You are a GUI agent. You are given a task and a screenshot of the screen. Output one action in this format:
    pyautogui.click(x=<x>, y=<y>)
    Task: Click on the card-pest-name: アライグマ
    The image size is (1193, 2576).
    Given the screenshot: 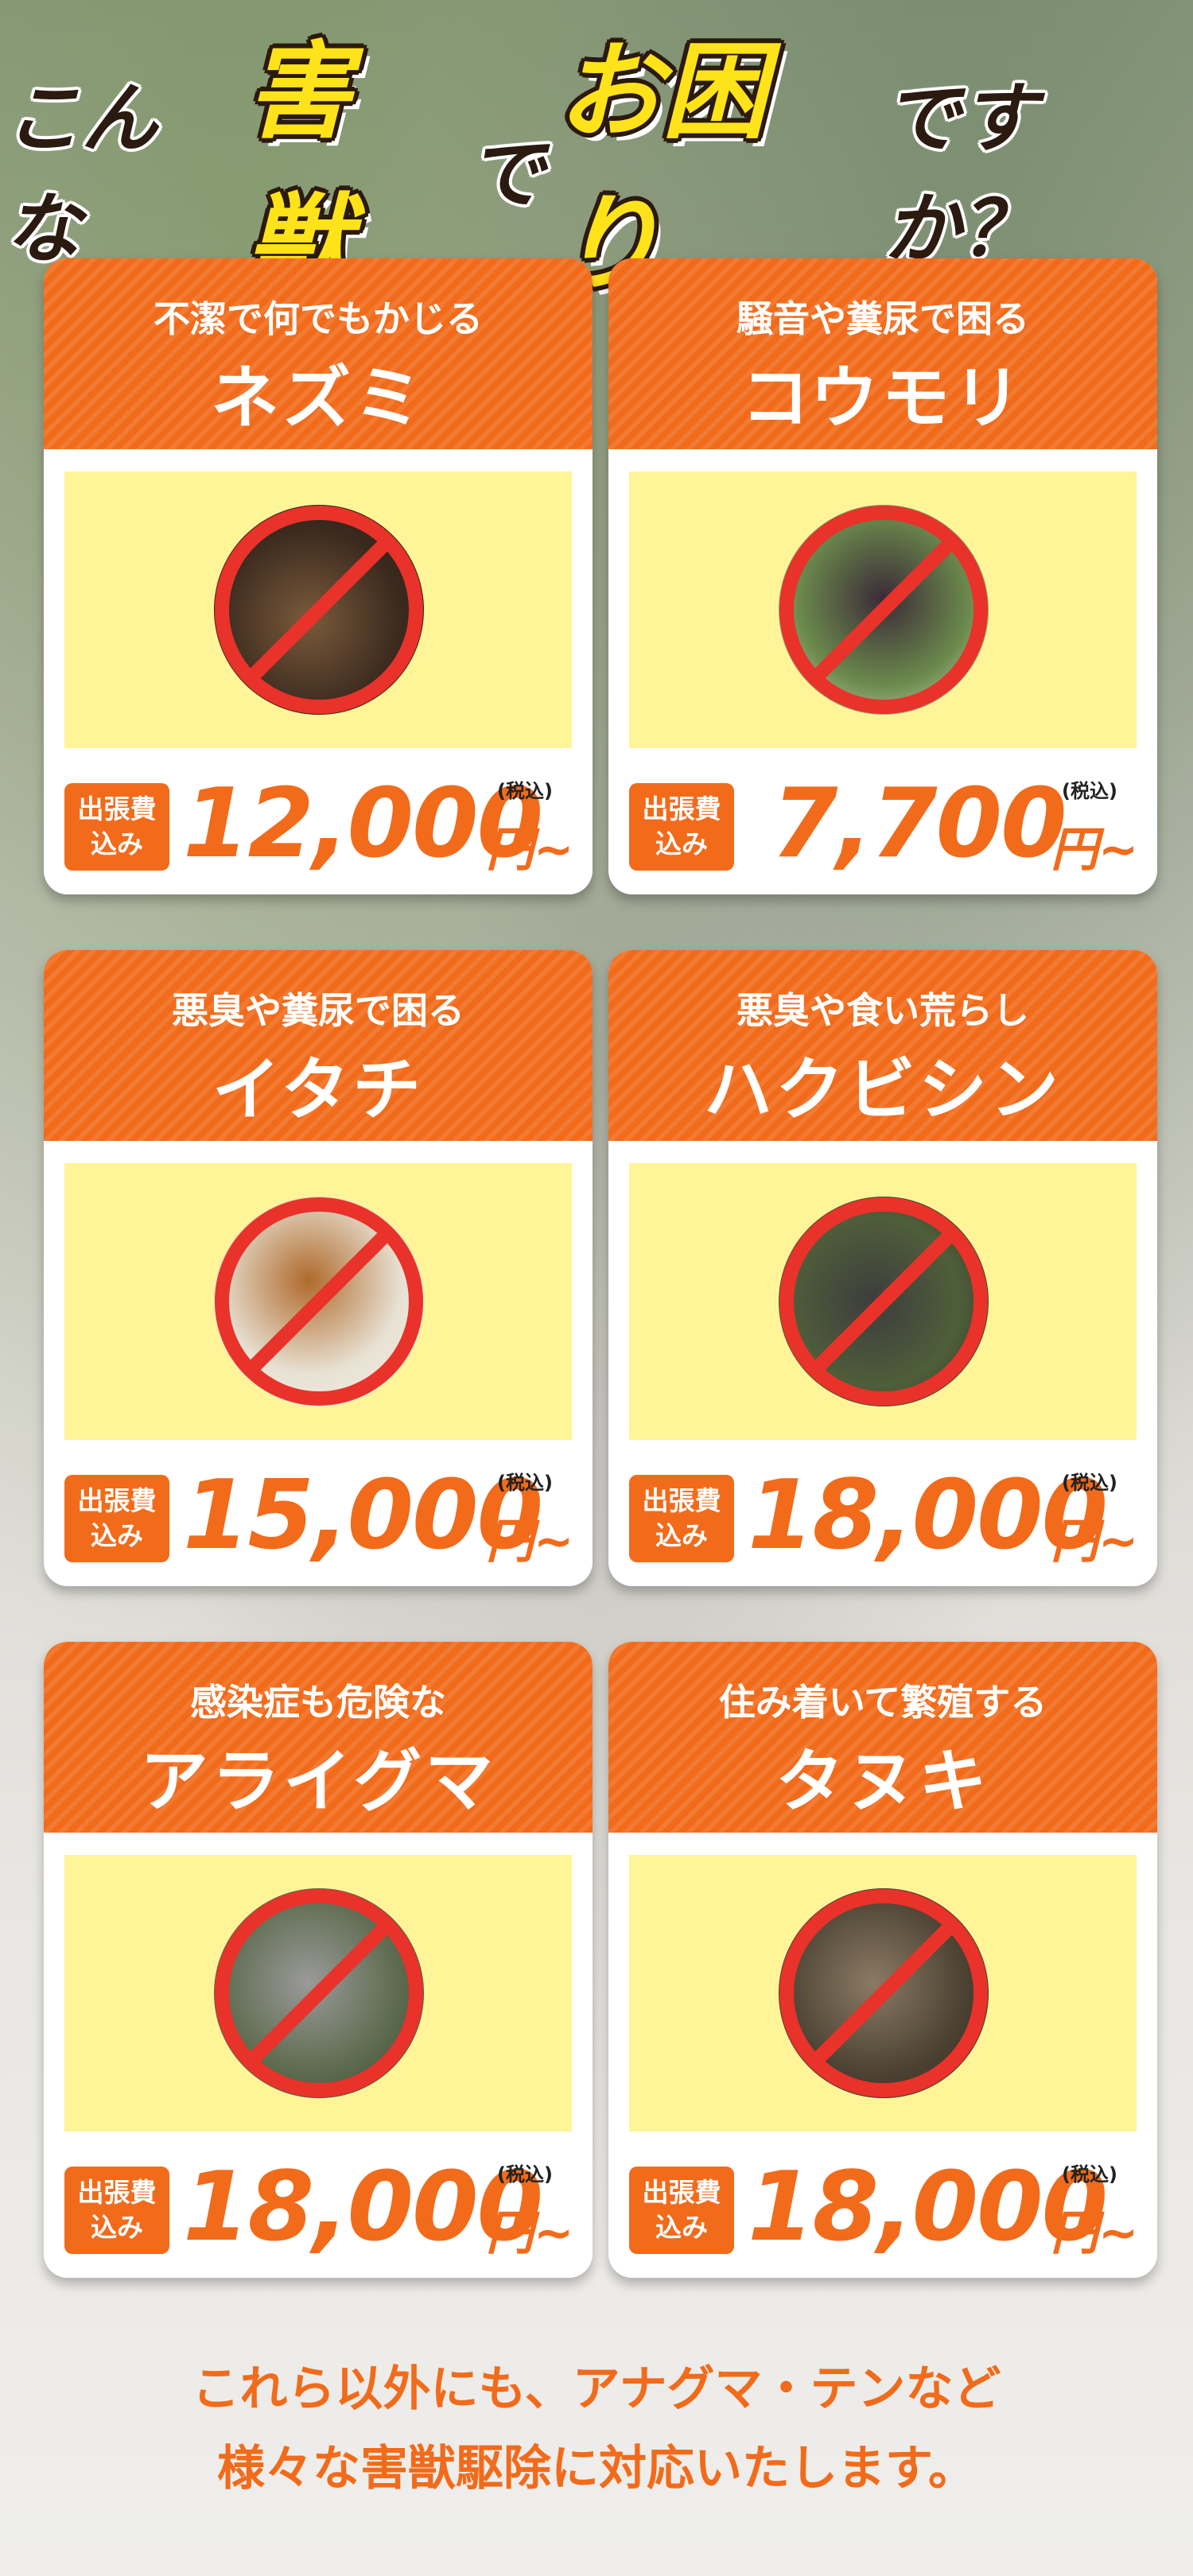 What is the action you would take?
    pyautogui.click(x=318, y=1781)
    